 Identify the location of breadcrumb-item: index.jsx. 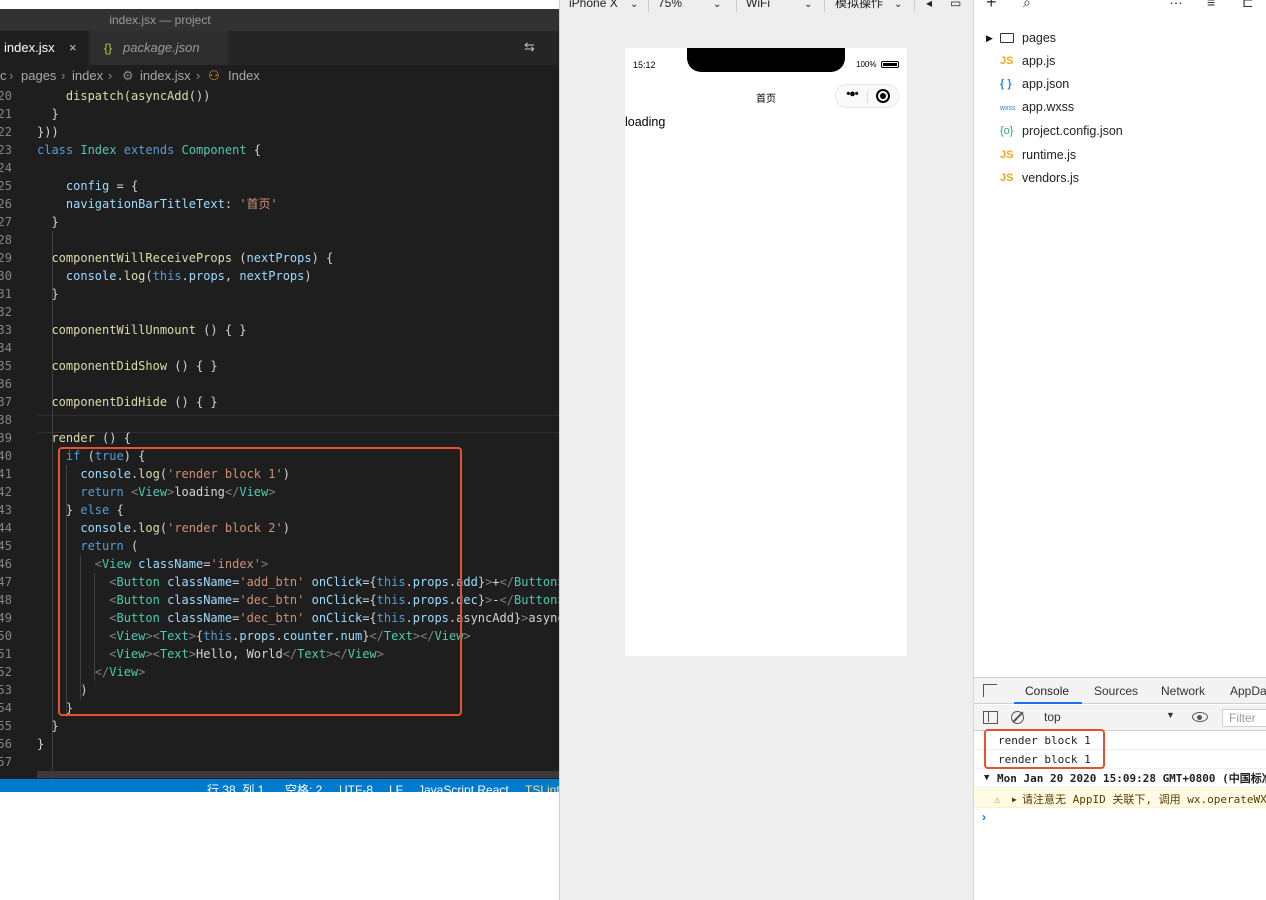
(165, 76).